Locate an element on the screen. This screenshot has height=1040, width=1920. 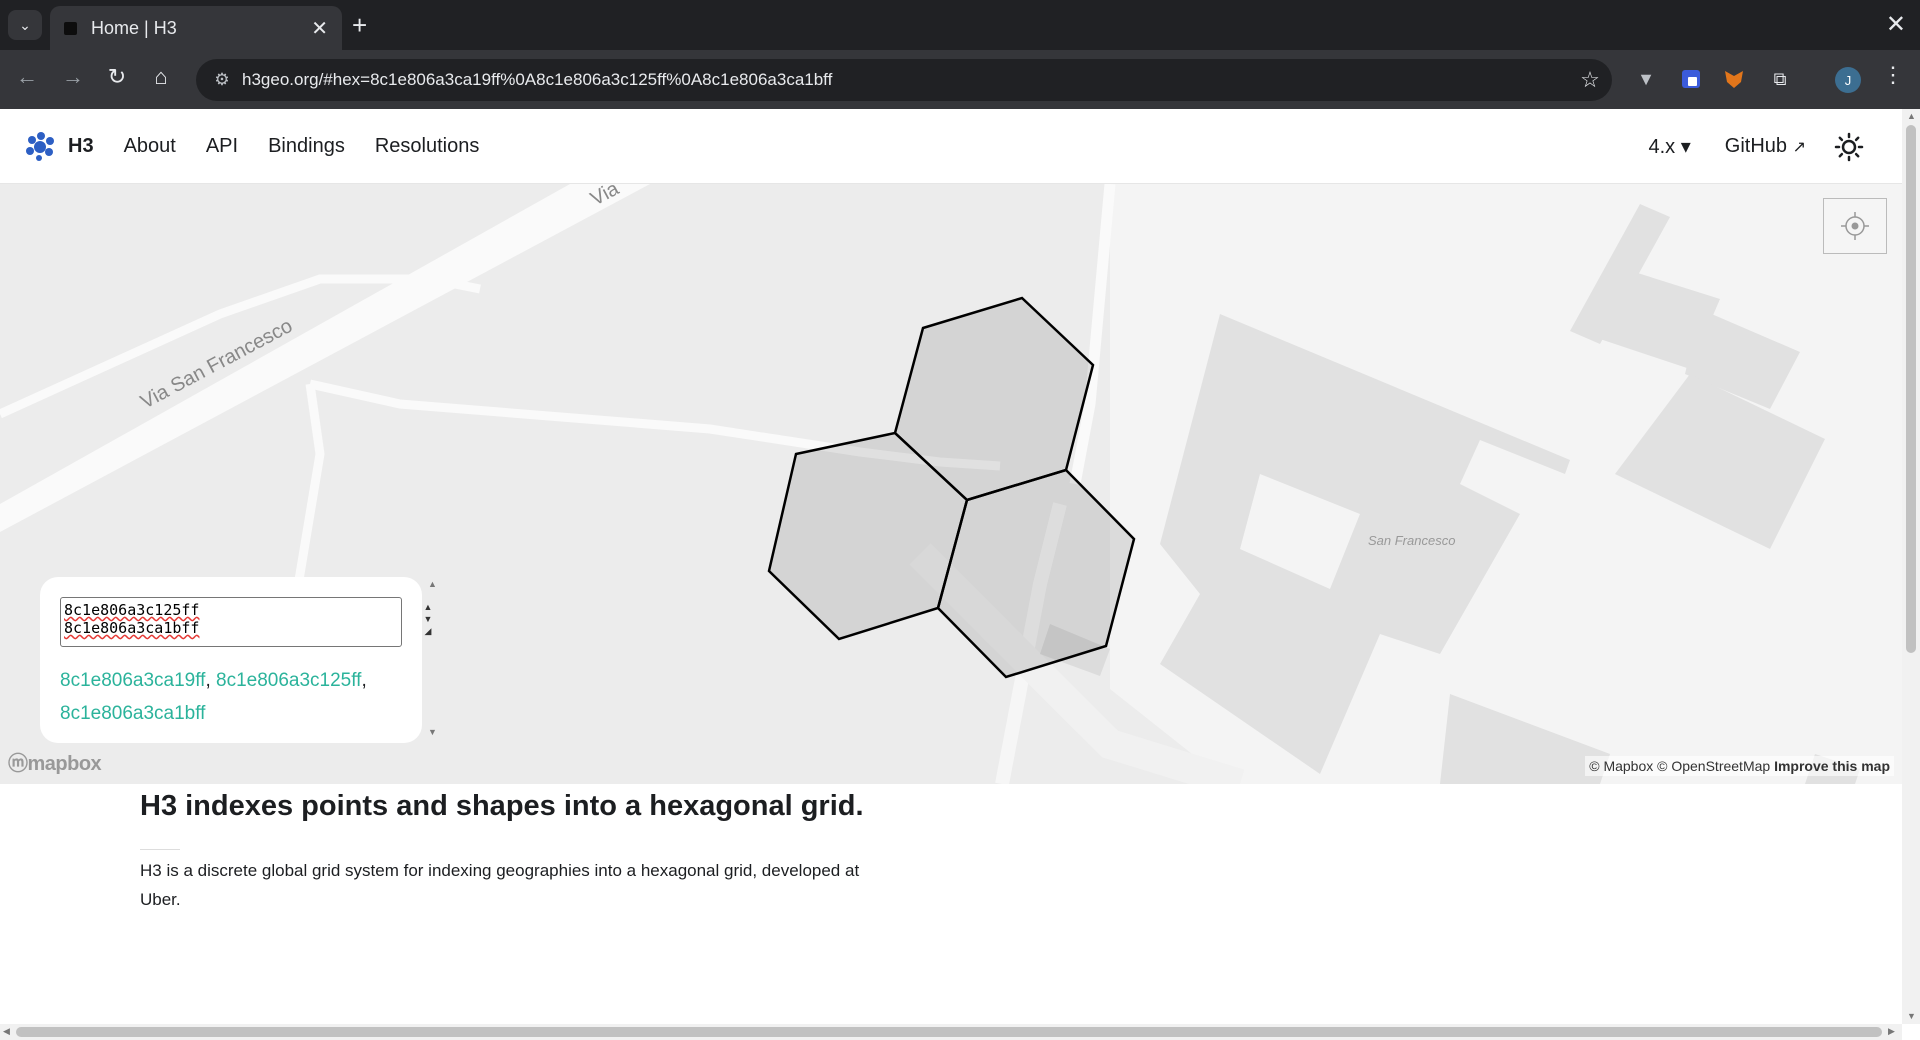
crosshair-icon is located at coordinates (1855, 226).